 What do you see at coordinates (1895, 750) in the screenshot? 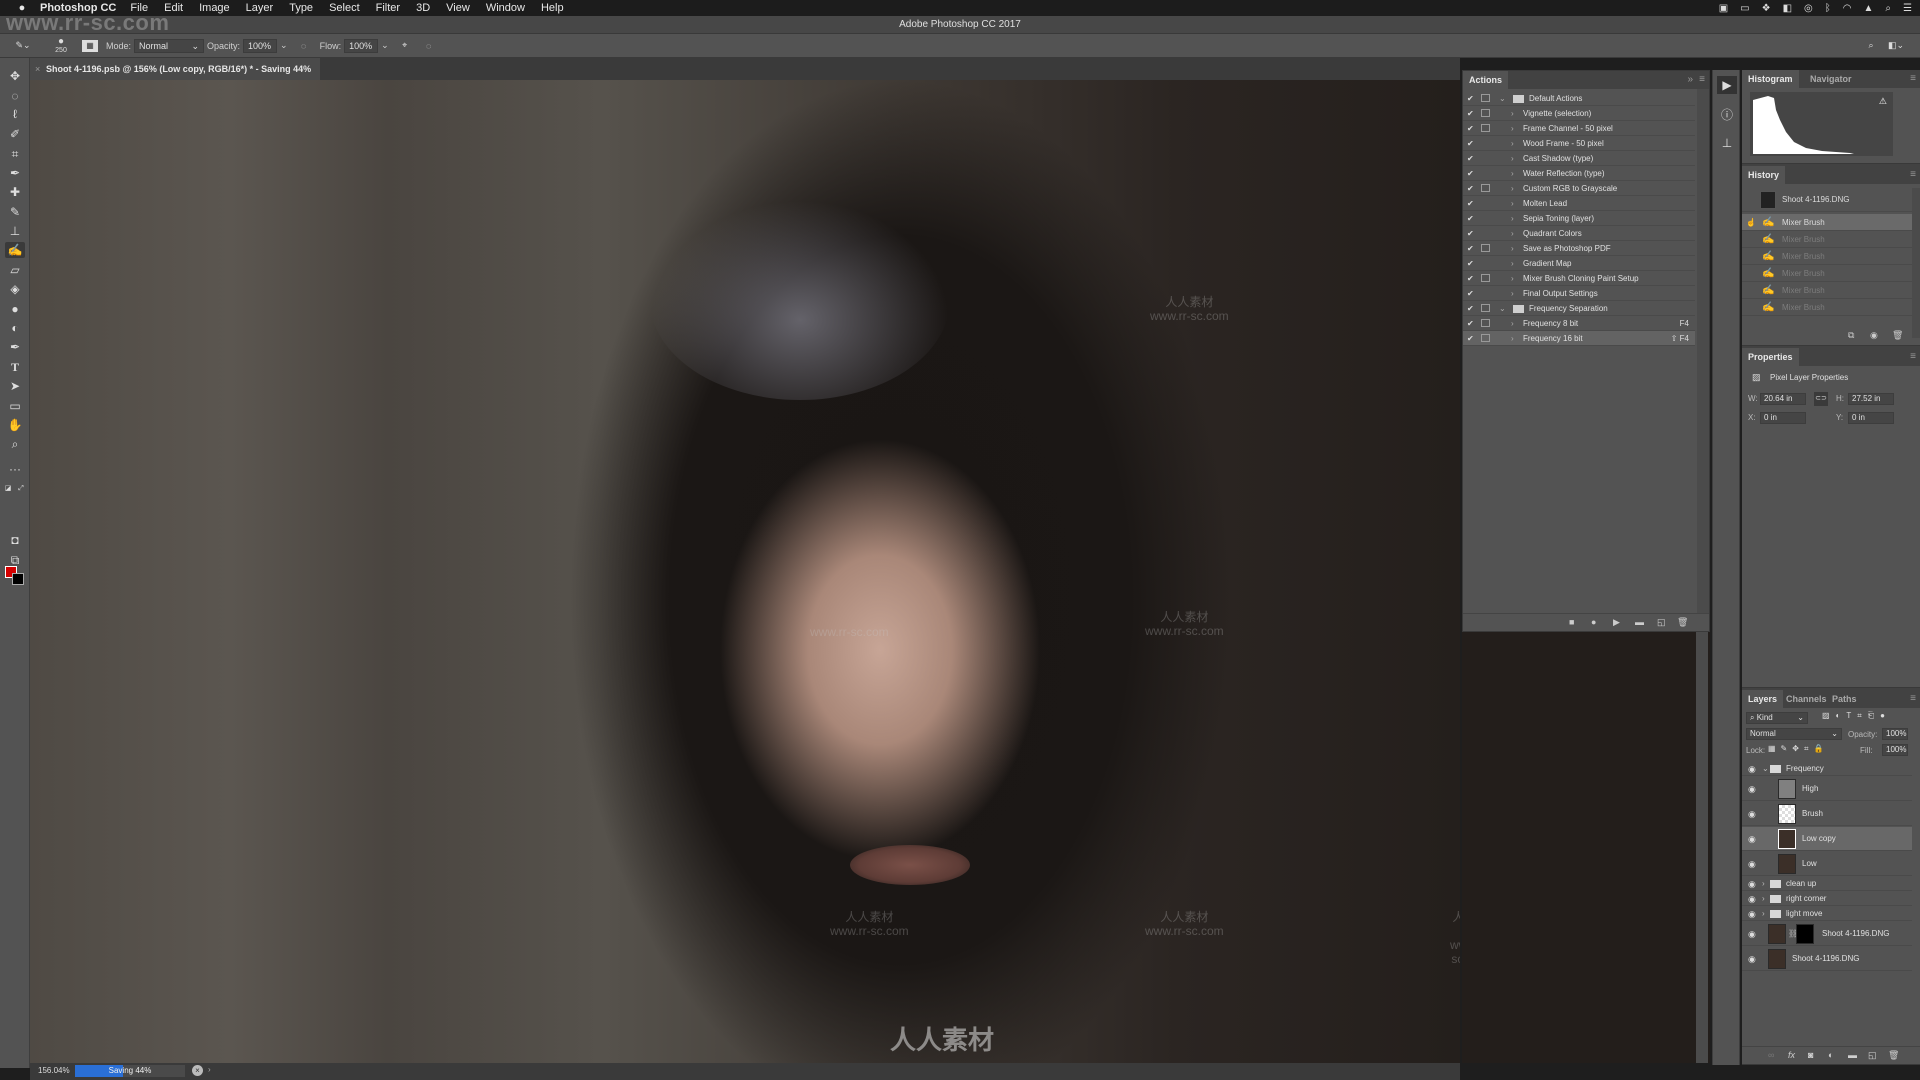
I see `fill-field: 100%` at bounding box center [1895, 750].